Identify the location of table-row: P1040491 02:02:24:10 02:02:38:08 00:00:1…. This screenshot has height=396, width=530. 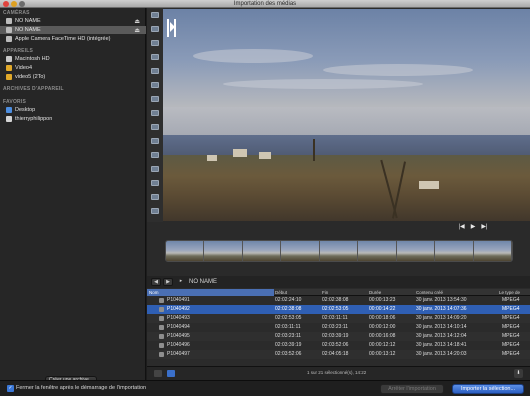
(338, 300).